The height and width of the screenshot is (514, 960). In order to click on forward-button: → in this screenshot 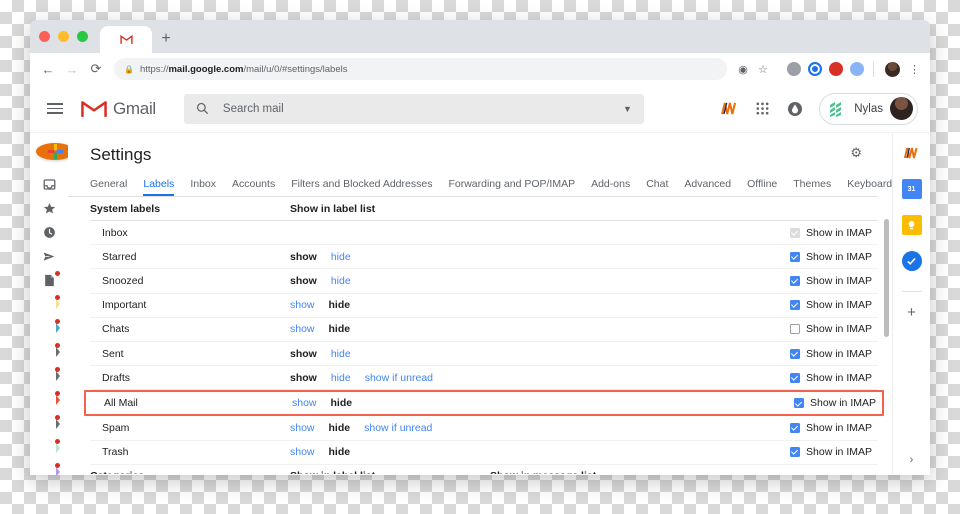, I will do `click(72, 69)`.